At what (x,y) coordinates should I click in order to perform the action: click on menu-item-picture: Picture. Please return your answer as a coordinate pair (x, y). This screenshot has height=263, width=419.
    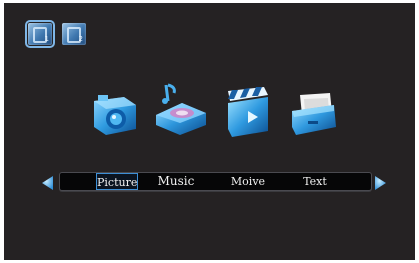
    Looking at the image, I should click on (117, 181).